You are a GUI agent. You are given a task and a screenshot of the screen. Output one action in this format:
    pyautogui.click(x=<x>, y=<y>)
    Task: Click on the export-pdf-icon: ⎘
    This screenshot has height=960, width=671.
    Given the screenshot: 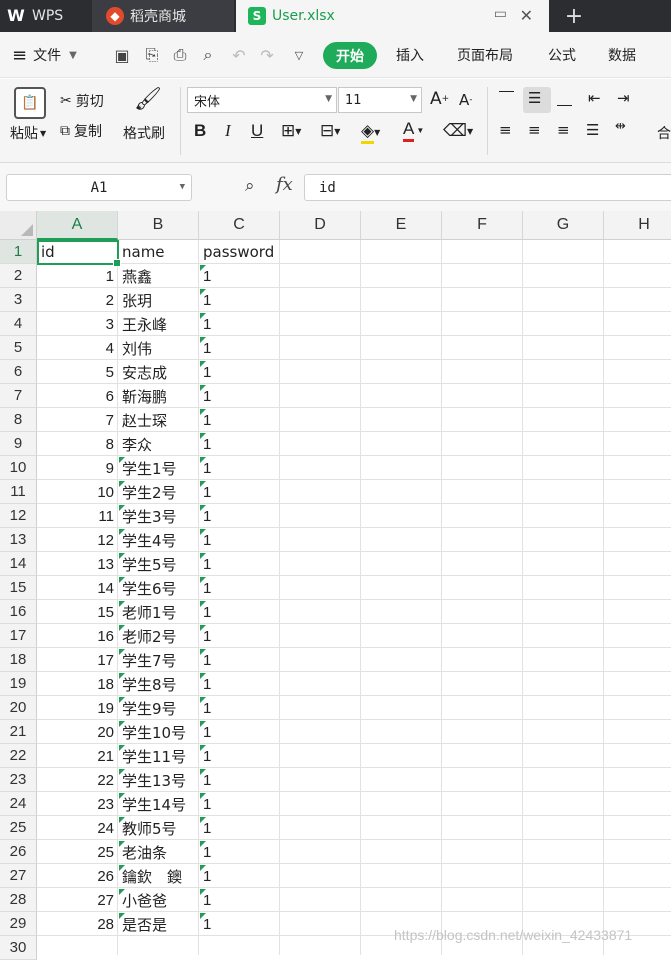 What is the action you would take?
    pyautogui.click(x=152, y=55)
    